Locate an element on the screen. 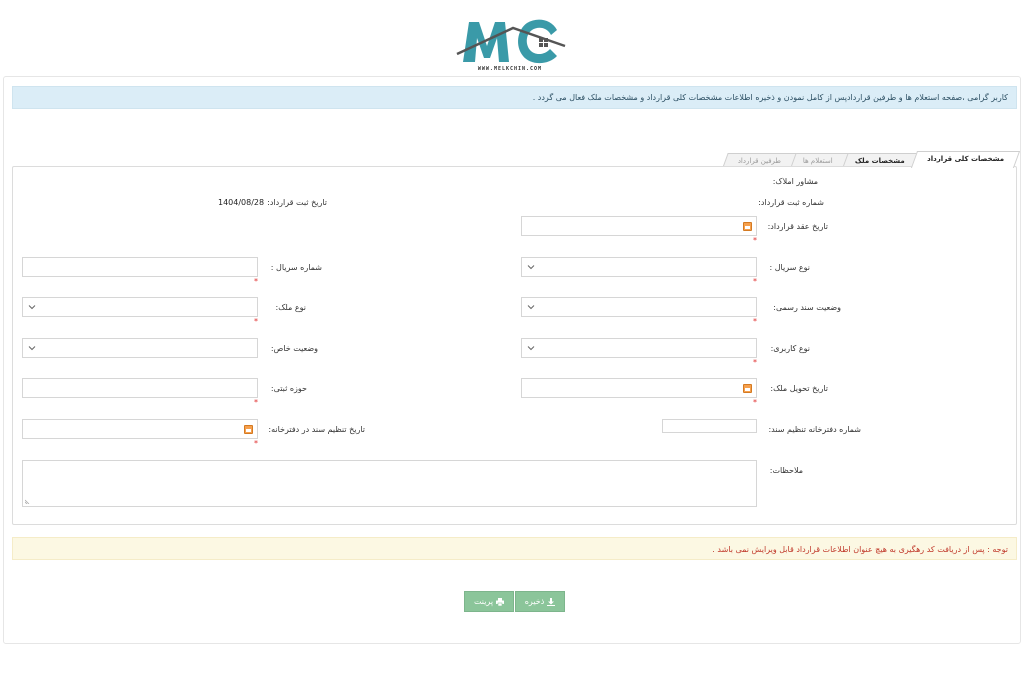 This screenshot has width=1024, height=683. advisor-label: مشاور املاک: is located at coordinates (795, 181).